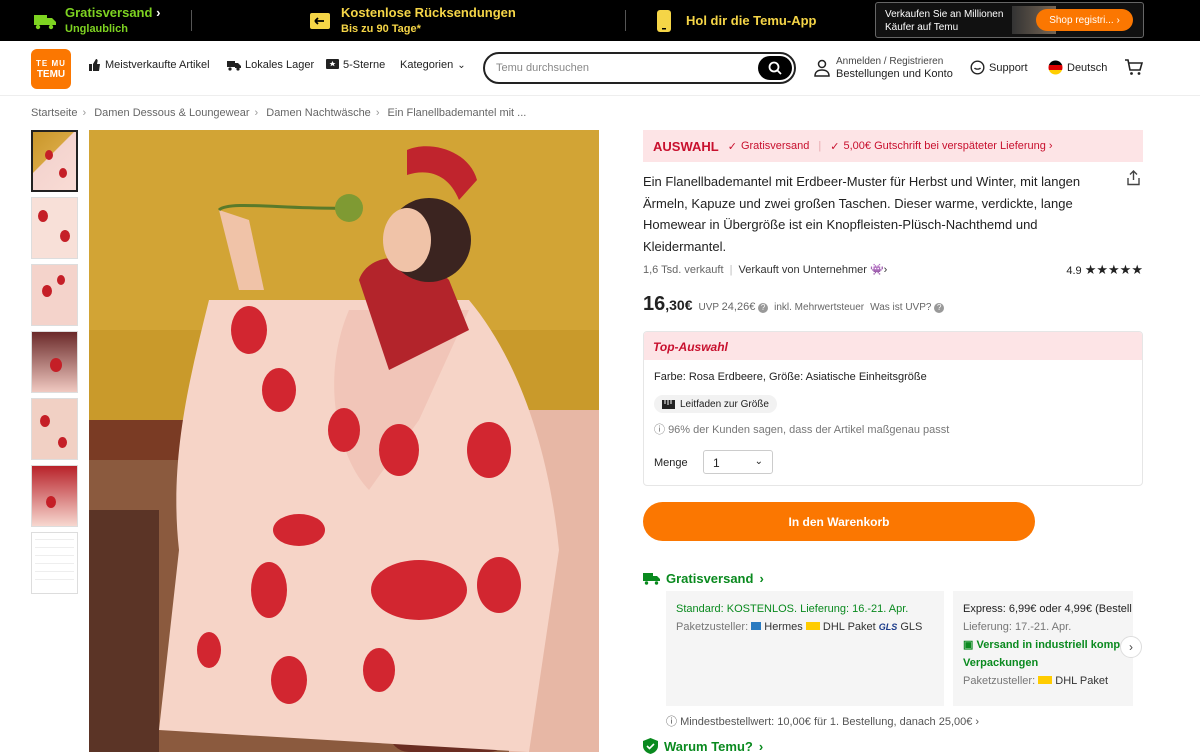  Describe the element at coordinates (461, 65) in the screenshot. I see `chevron-down-icon: ⌄` at that location.